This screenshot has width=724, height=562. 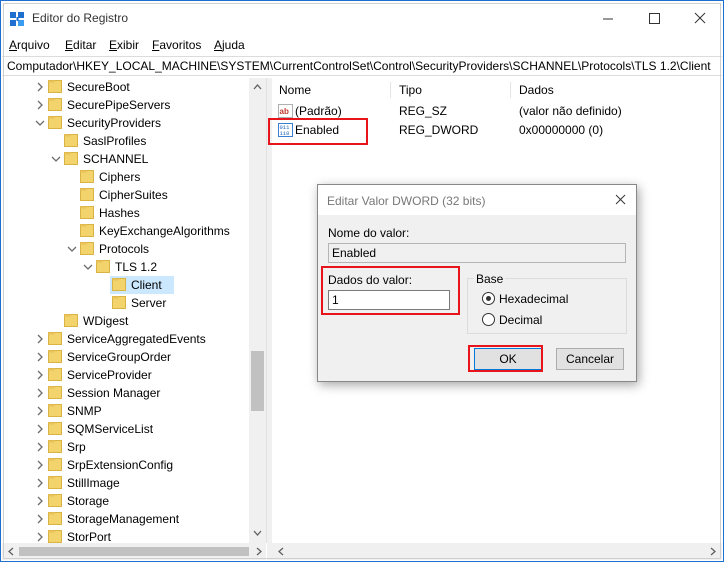 What do you see at coordinates (127, 87) in the screenshot?
I see `tree-item: SecureBoot` at bounding box center [127, 87].